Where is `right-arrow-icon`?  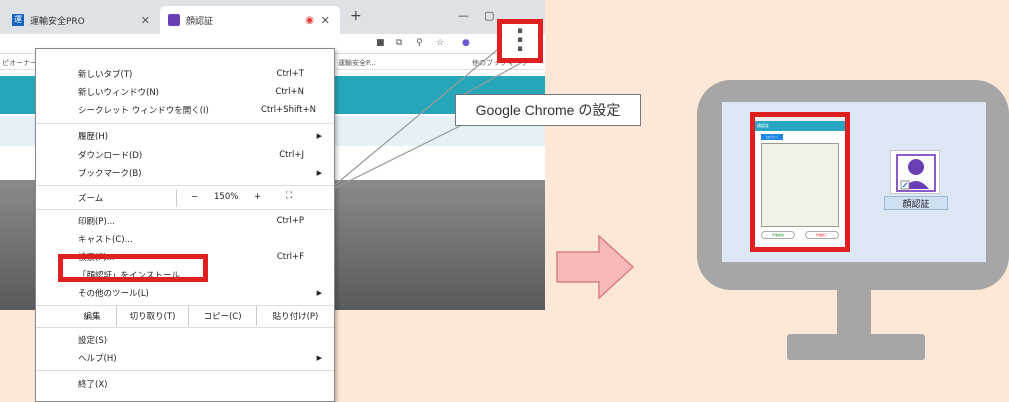
right-arrow-icon is located at coordinates (595, 267).